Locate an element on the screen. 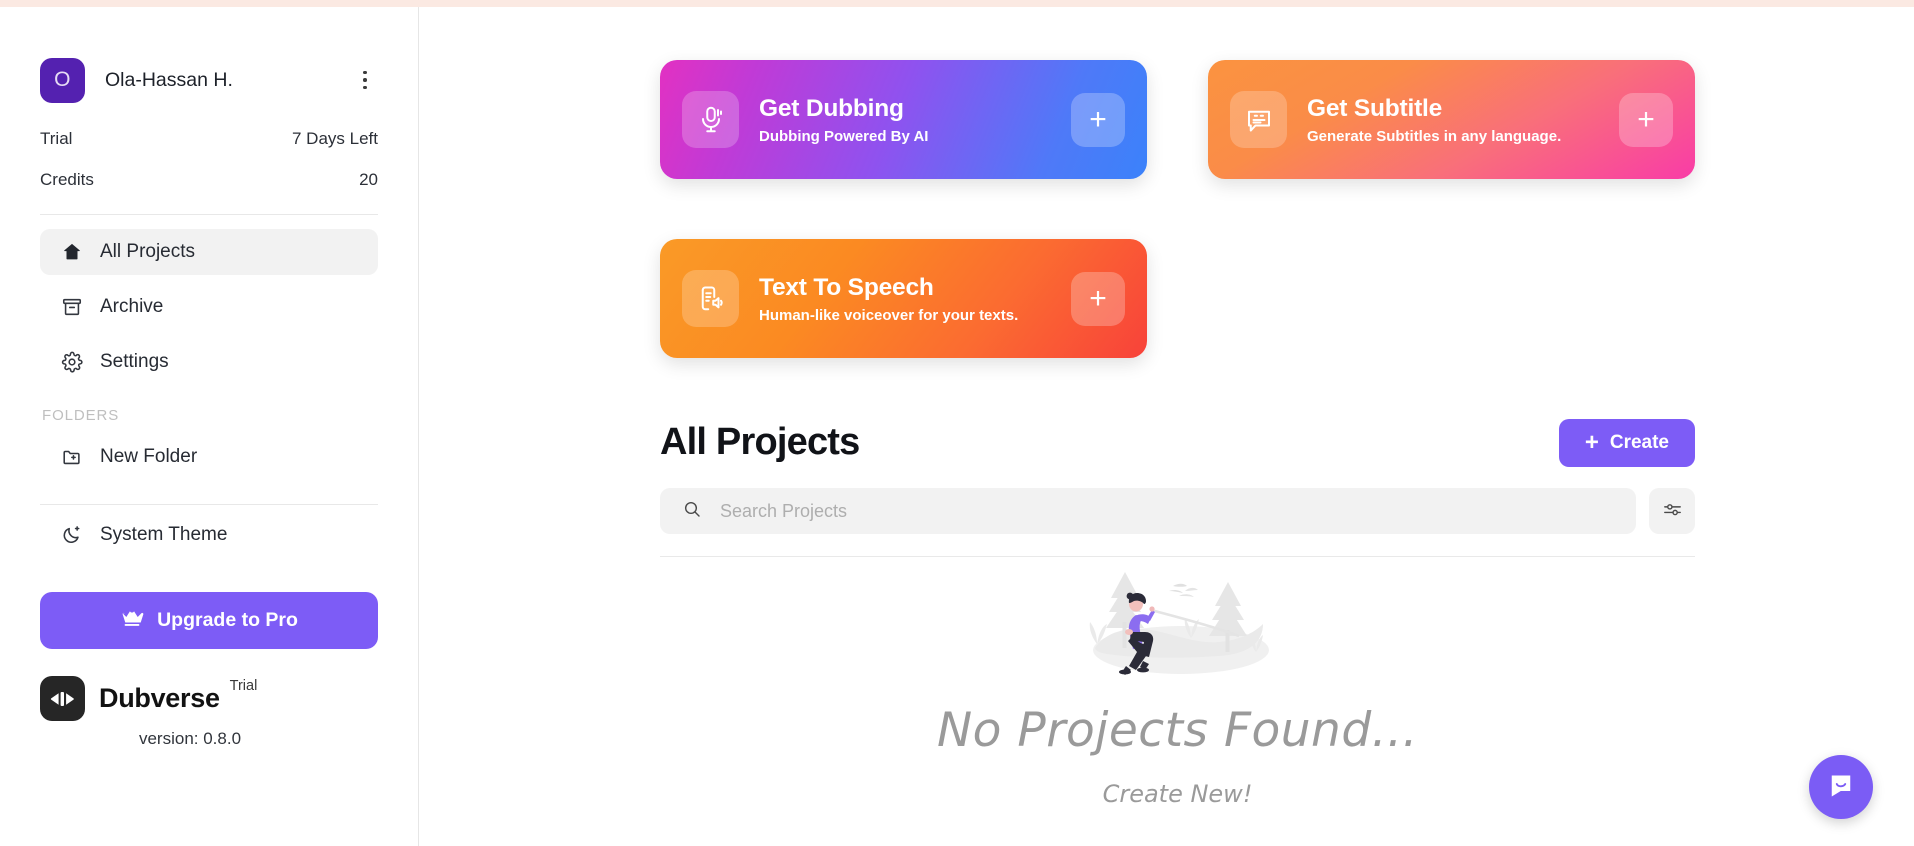 The image size is (1914, 846). crown-icon is located at coordinates (132, 620).